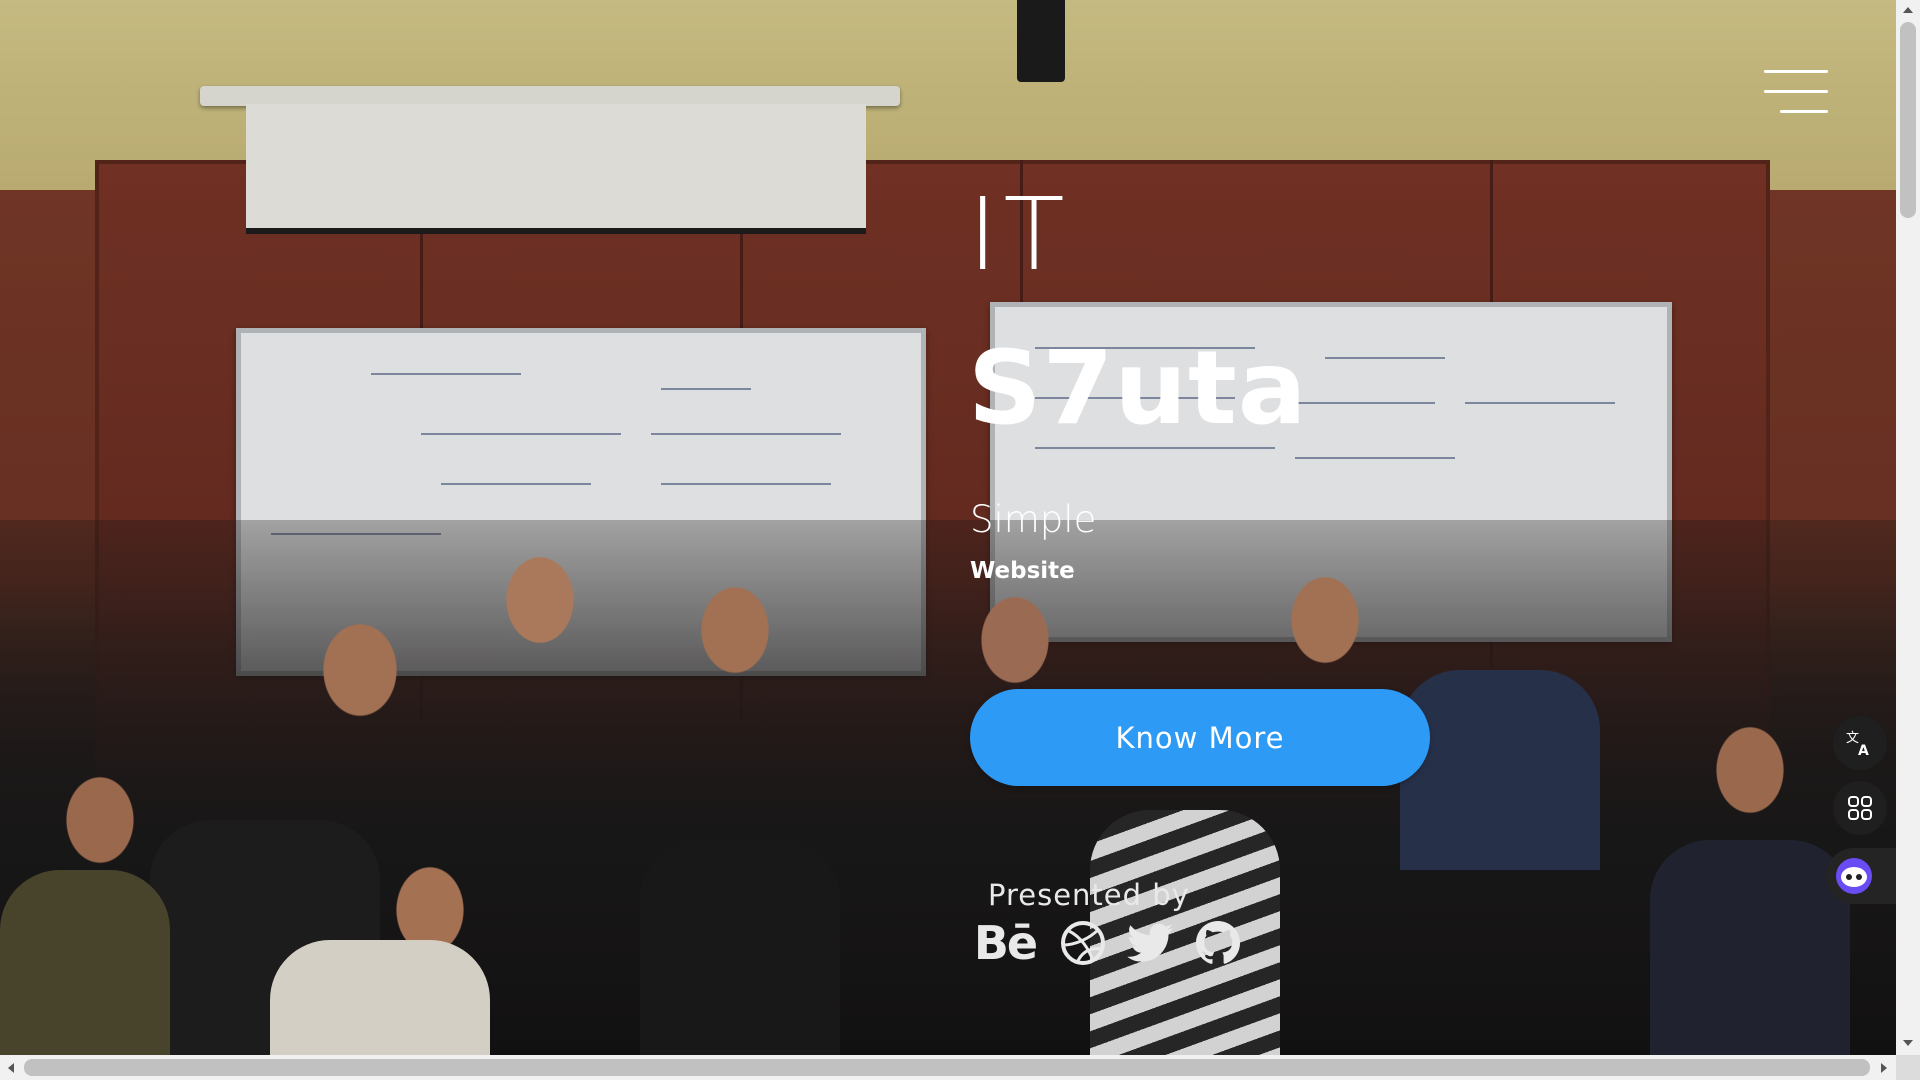  I want to click on scroll-left-arrow-icon, so click(11, 1068).